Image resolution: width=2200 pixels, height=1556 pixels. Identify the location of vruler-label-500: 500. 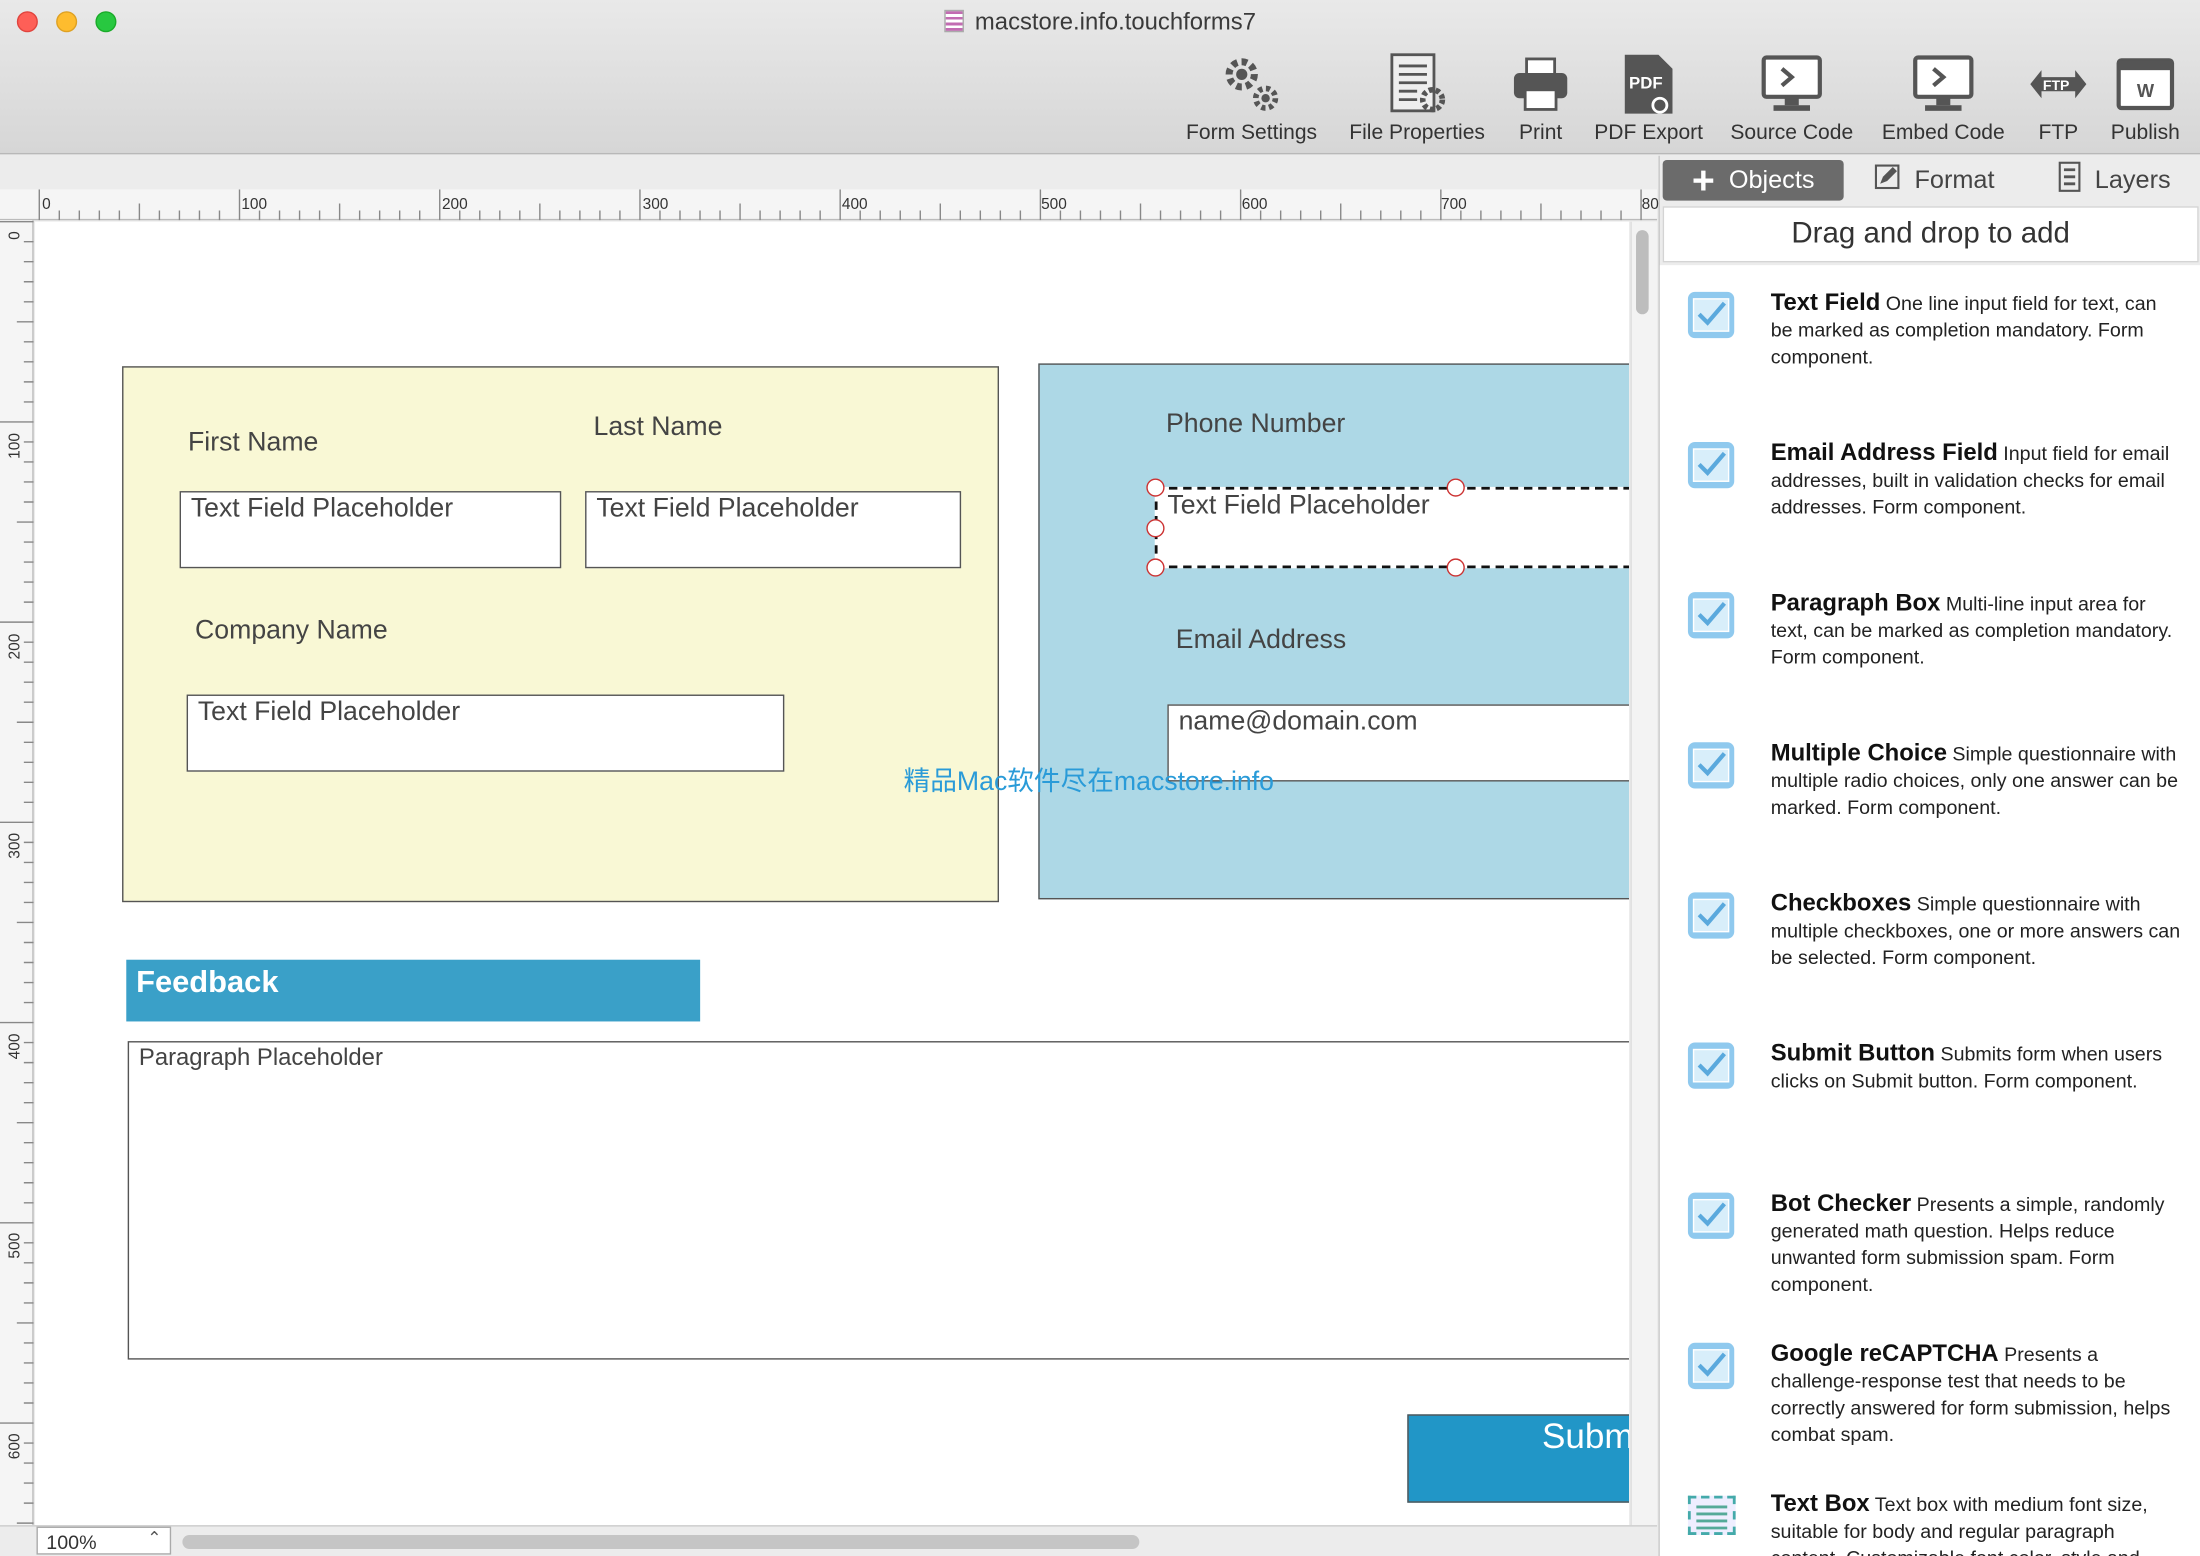
(15, 1245).